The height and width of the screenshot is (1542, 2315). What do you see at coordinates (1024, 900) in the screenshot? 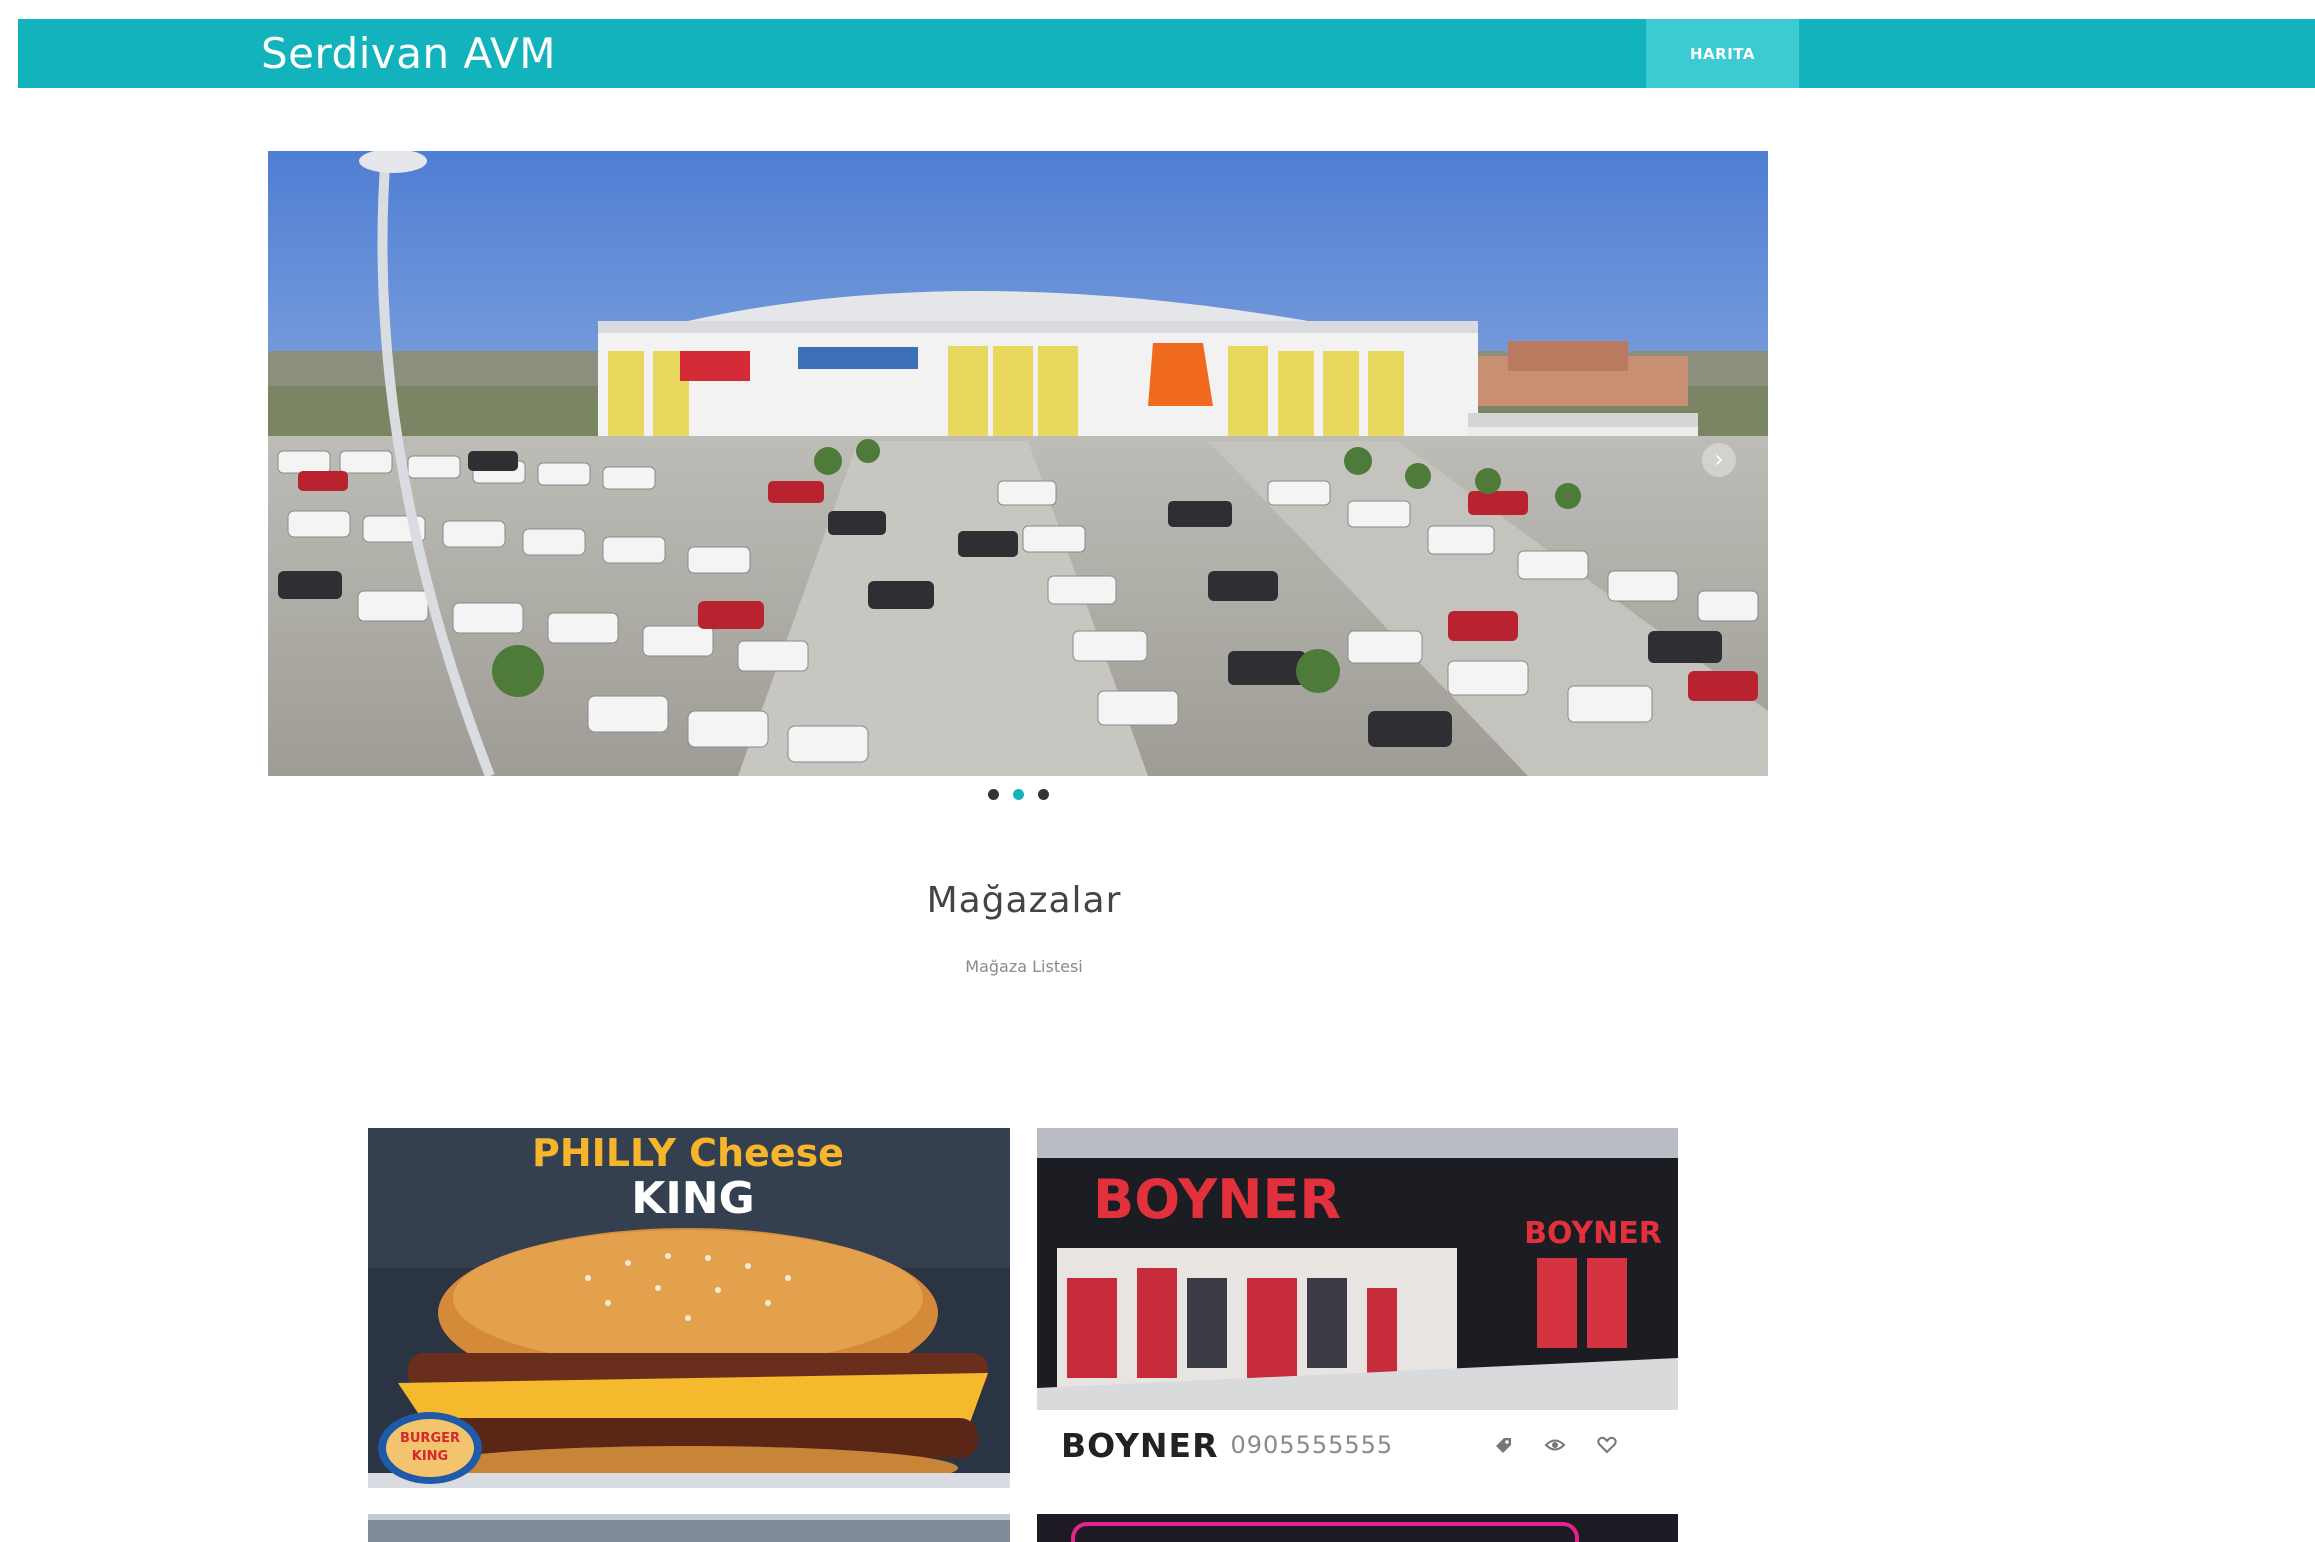
I see `section-title: Mağazalar` at bounding box center [1024, 900].